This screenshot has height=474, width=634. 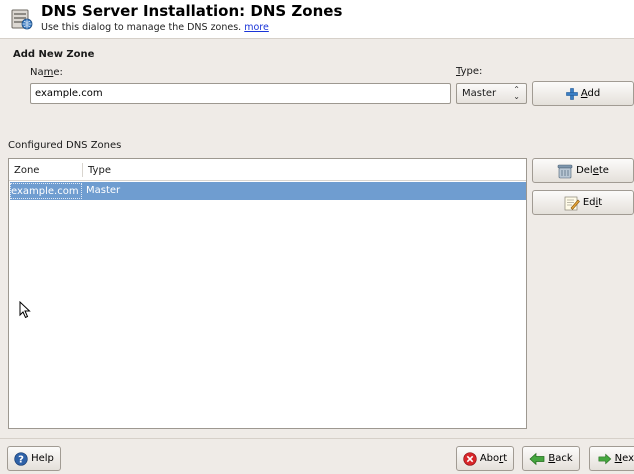 What do you see at coordinates (589, 202) in the screenshot?
I see `edit-label-part: Ed` at bounding box center [589, 202].